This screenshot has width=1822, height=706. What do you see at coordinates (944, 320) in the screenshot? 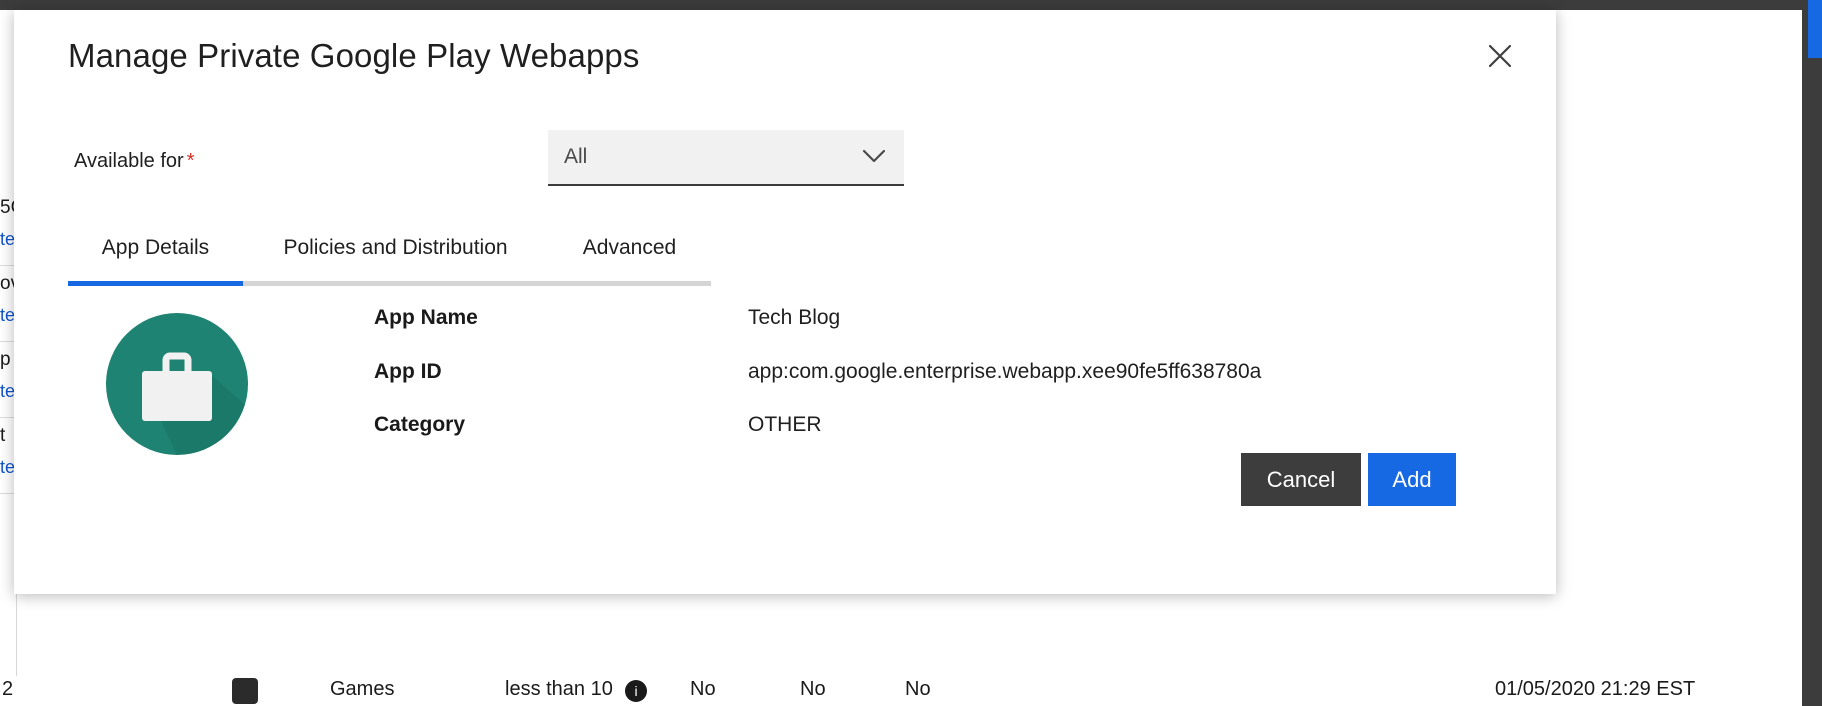
I see `detail-row: App Name Tech Blog` at bounding box center [944, 320].